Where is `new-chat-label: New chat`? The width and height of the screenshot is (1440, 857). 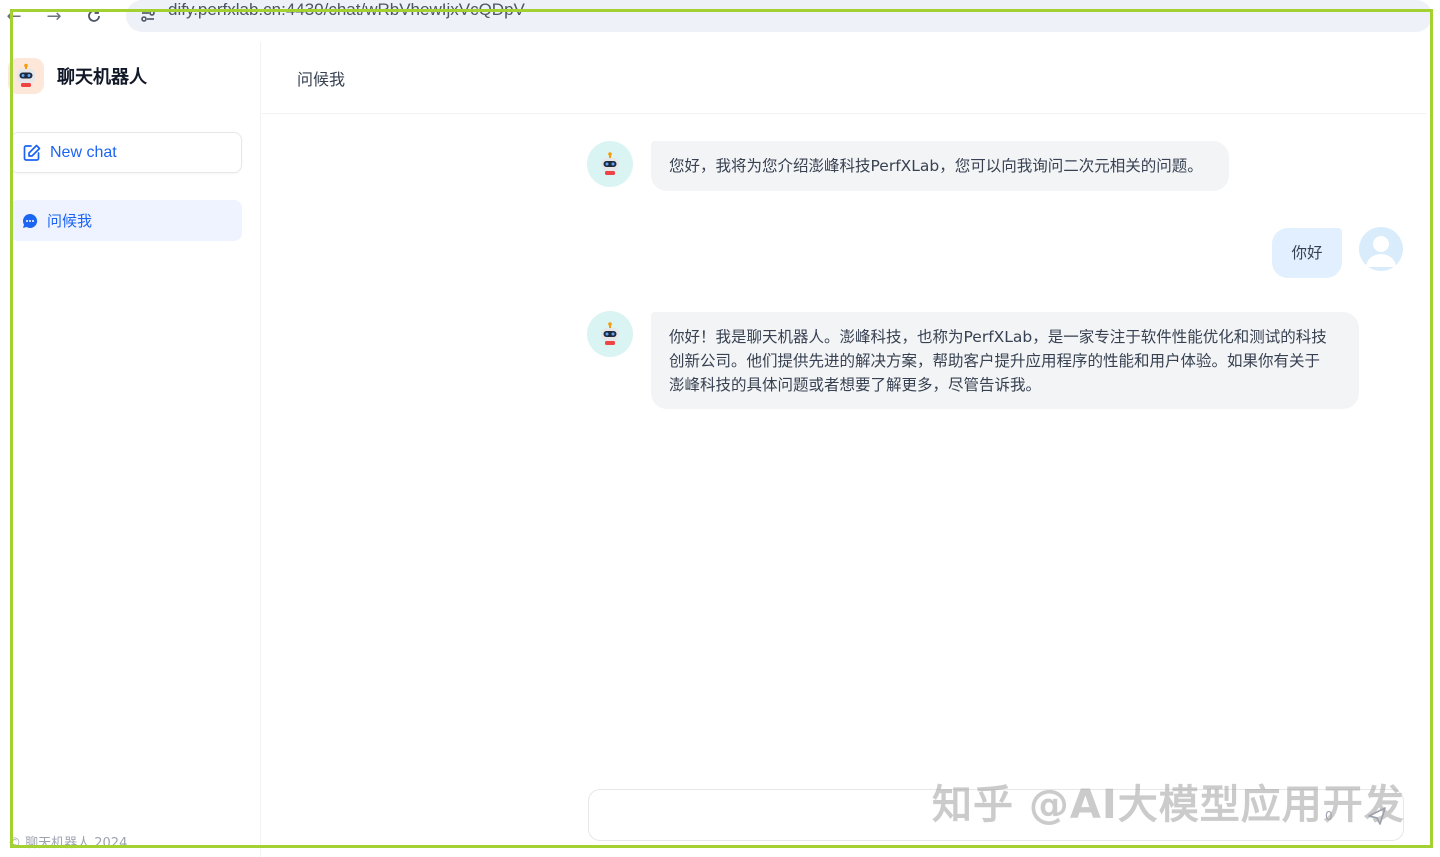 new-chat-label: New chat is located at coordinates (83, 152).